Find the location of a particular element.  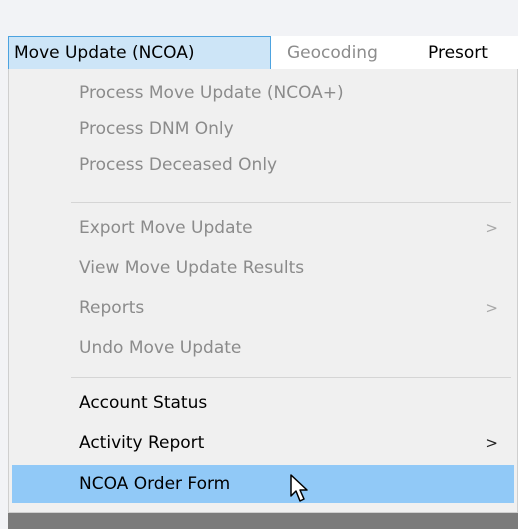

menu-move-update-ncoa: Move Update (NCOA) is located at coordinates (139, 53).